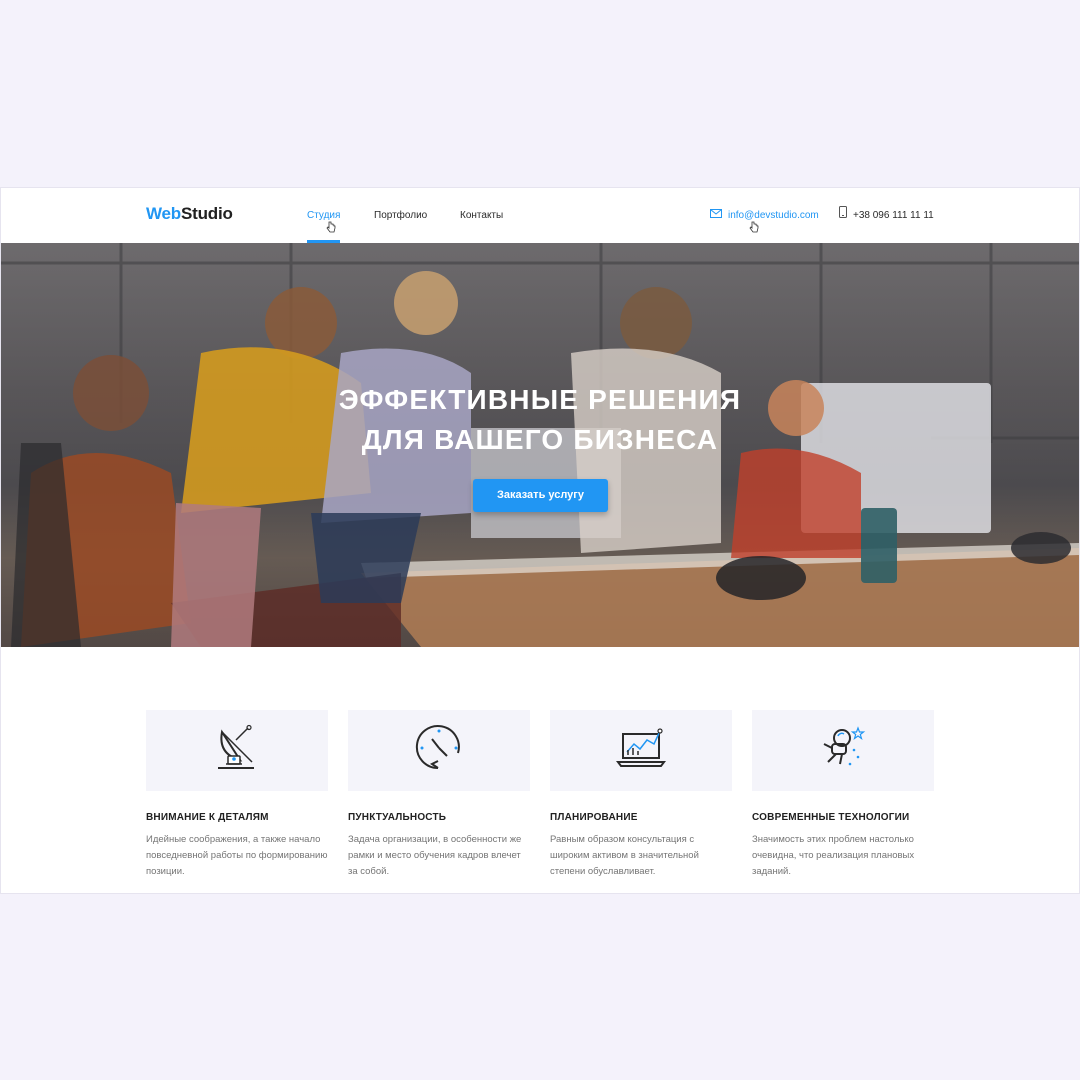  I want to click on hero-title-line-1: ЭФФЕКТИВНЫЕ РЕШЕНИЯ, so click(540, 399).